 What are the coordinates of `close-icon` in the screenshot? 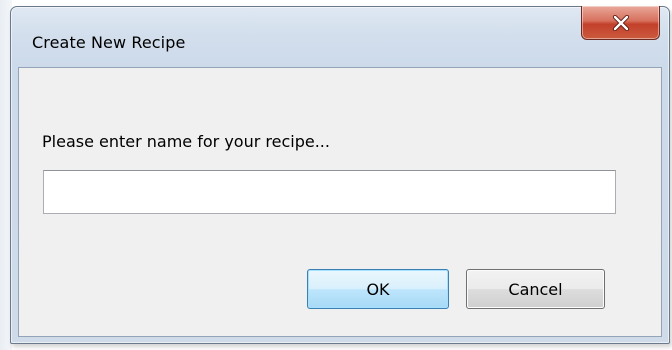 It's located at (621, 22).